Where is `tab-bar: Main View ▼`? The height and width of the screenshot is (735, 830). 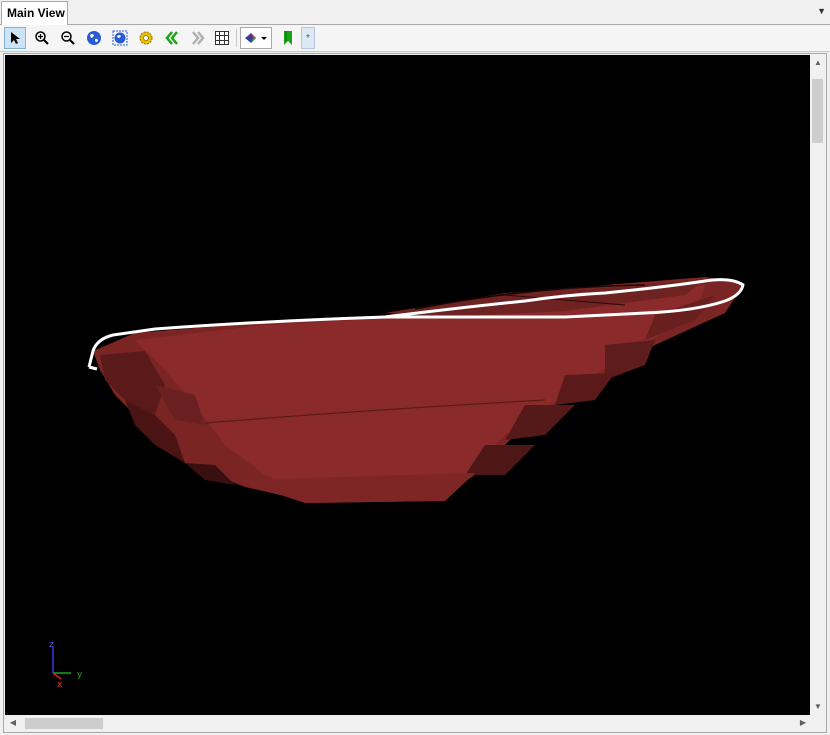 tab-bar: Main View ▼ is located at coordinates (415, 12).